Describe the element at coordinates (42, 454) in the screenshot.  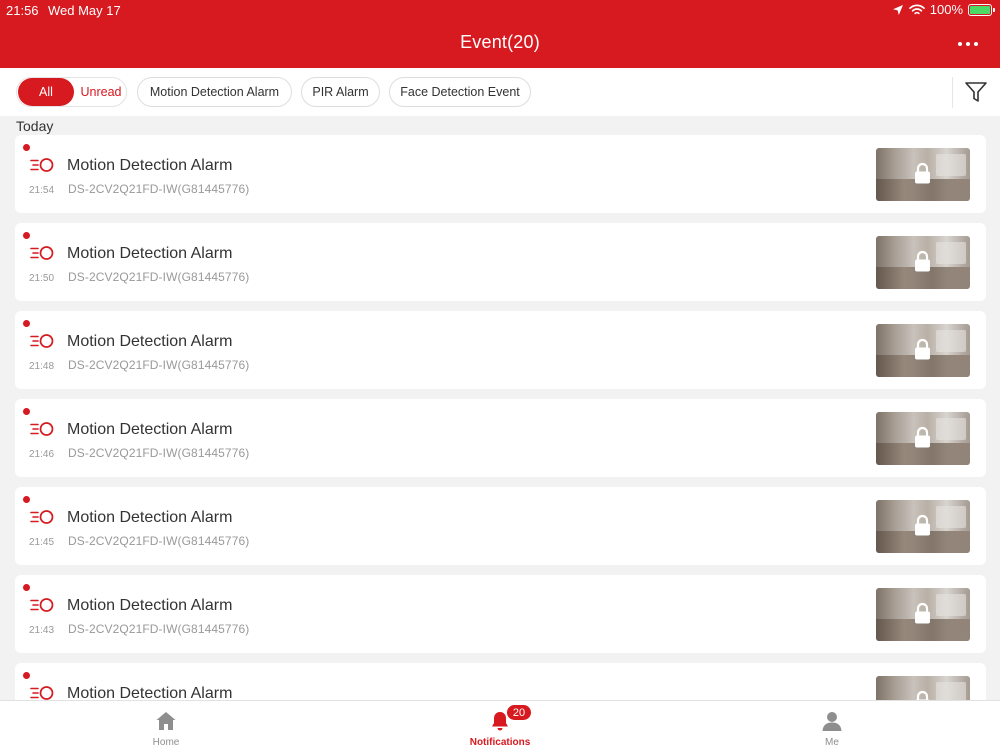
I see `event-time: 21:46` at that location.